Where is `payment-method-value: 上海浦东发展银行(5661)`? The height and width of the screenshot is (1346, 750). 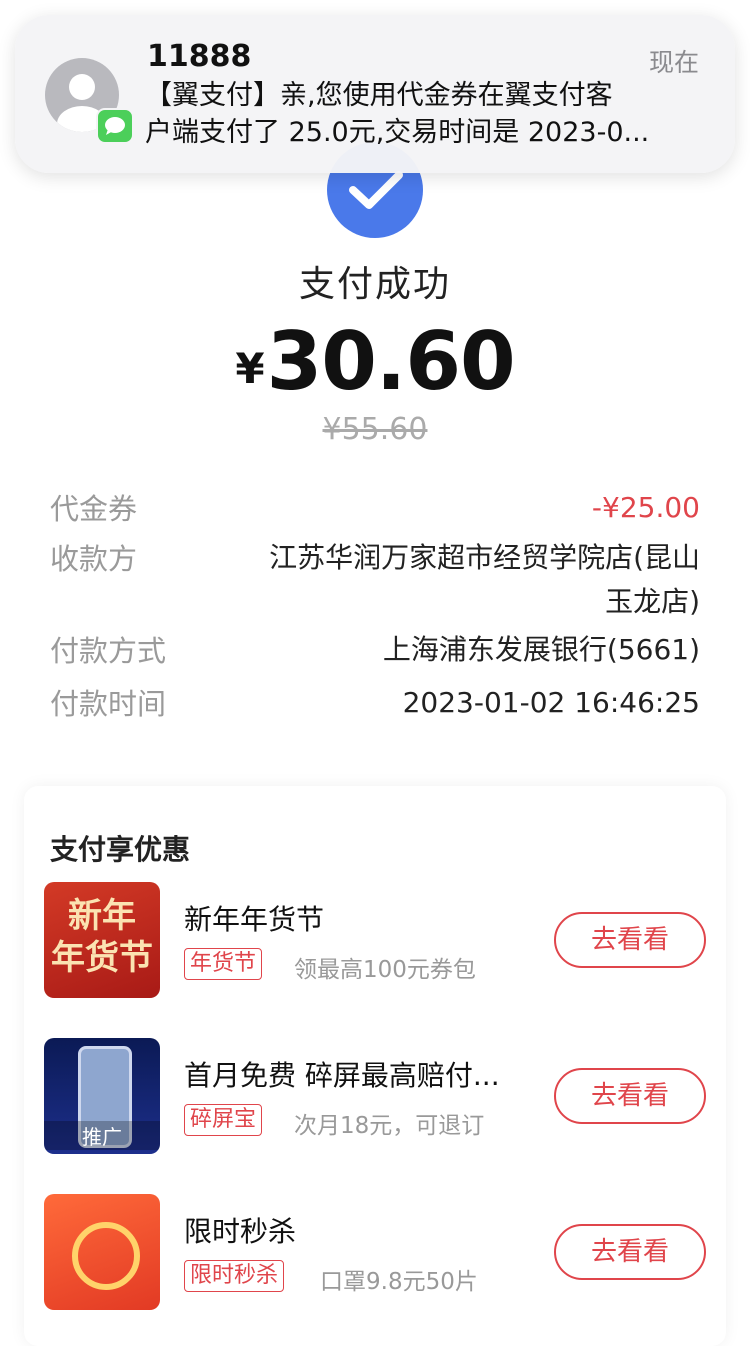 payment-method-value: 上海浦东发展银行(5661) is located at coordinates (541, 649).